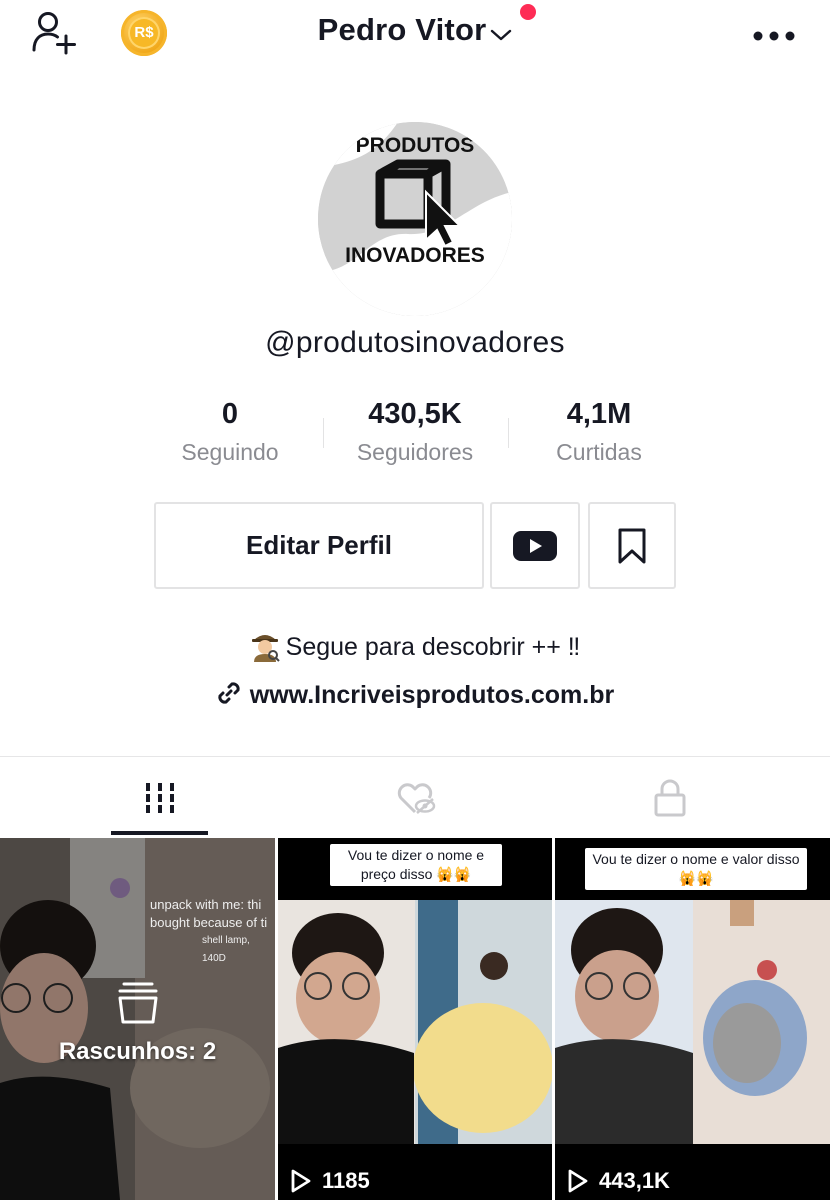 The width and height of the screenshot is (830, 1200). I want to click on stat-likes: 4,1M Curtidas, so click(599, 432).